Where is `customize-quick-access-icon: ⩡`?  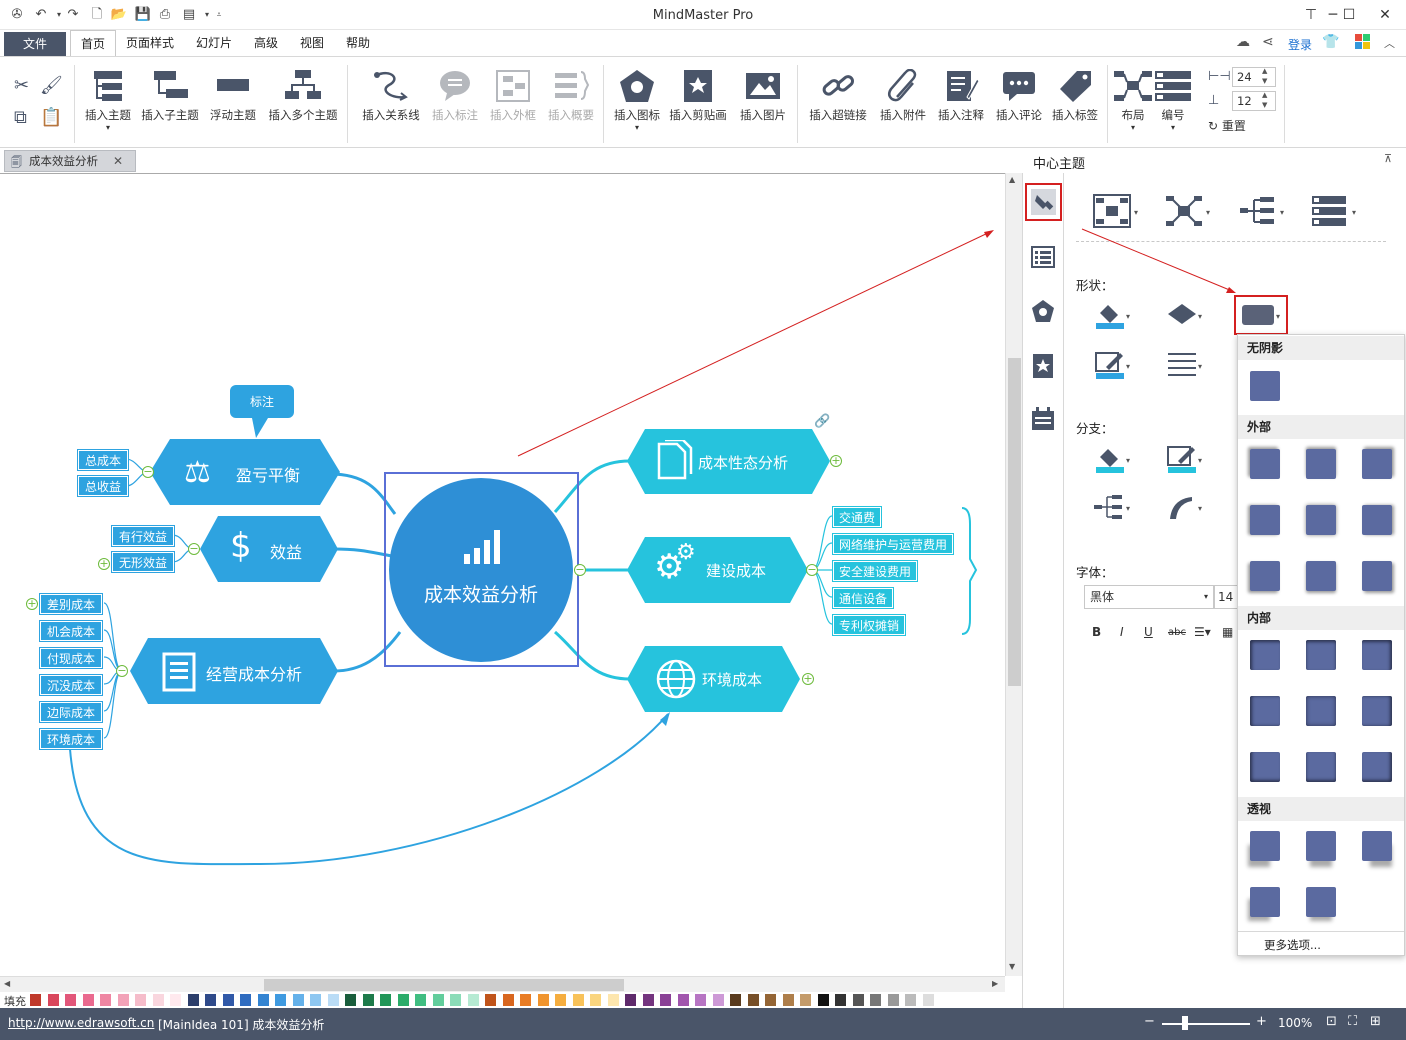 customize-quick-access-icon: ⩡ is located at coordinates (219, 15).